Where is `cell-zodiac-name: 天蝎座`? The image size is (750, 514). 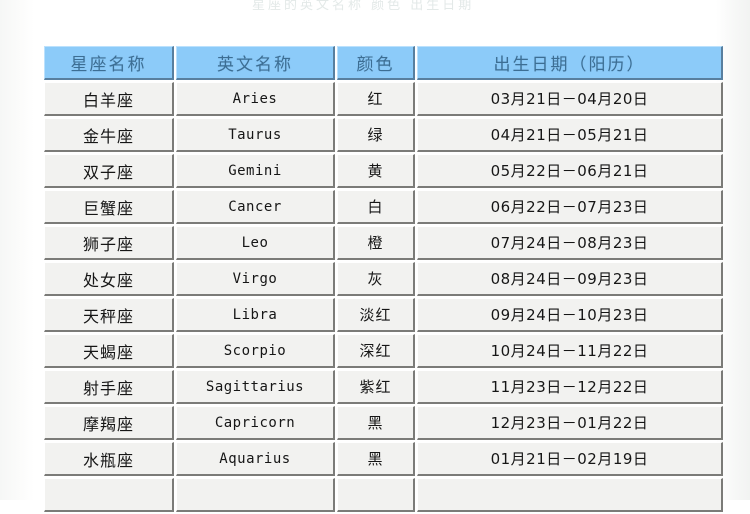
cell-zodiac-name: 天蝎座 is located at coordinates (109, 351).